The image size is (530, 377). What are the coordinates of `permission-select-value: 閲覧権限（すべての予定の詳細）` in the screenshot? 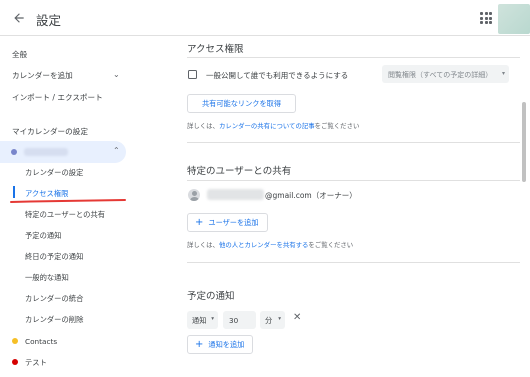 It's located at (440, 75).